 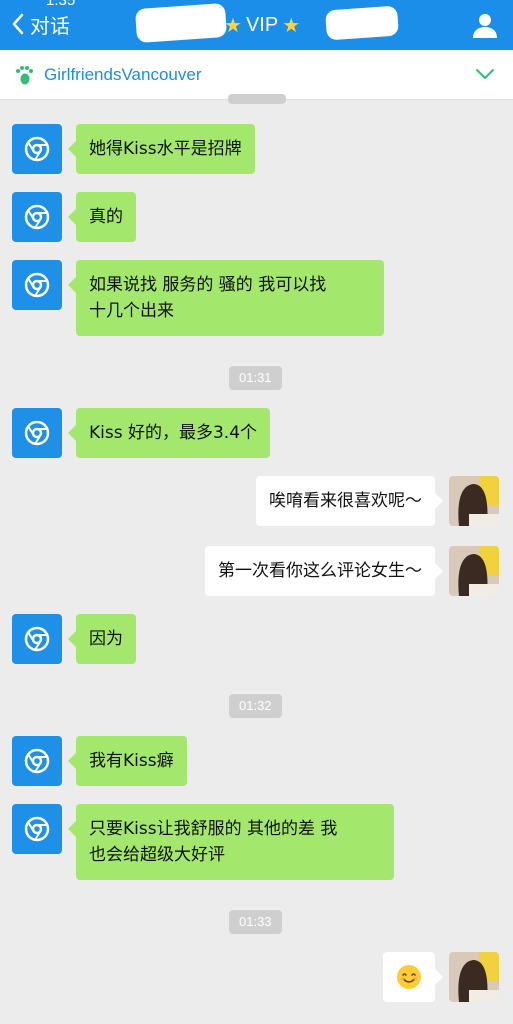 What do you see at coordinates (123, 74) in the screenshot?
I see `group-name: GirlfriendsVancouver` at bounding box center [123, 74].